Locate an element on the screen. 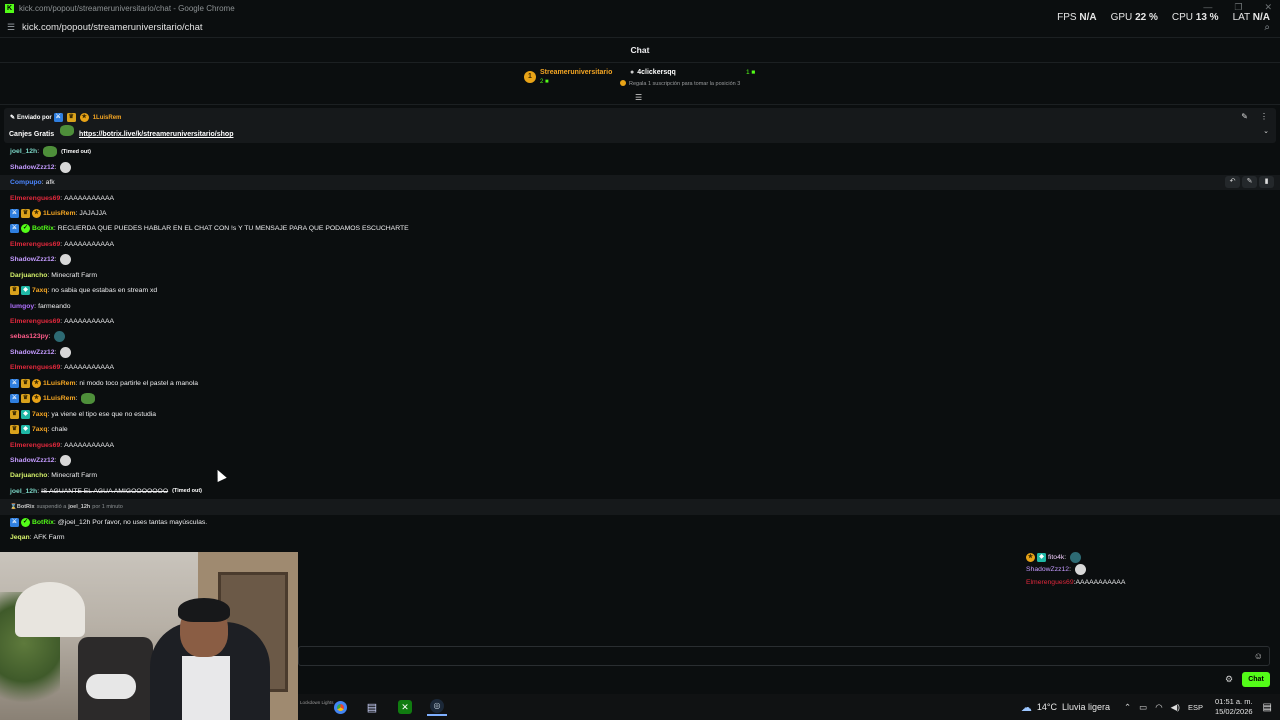  overlay-chat-message: ShadowZzz12: is located at coordinates (1126, 570).